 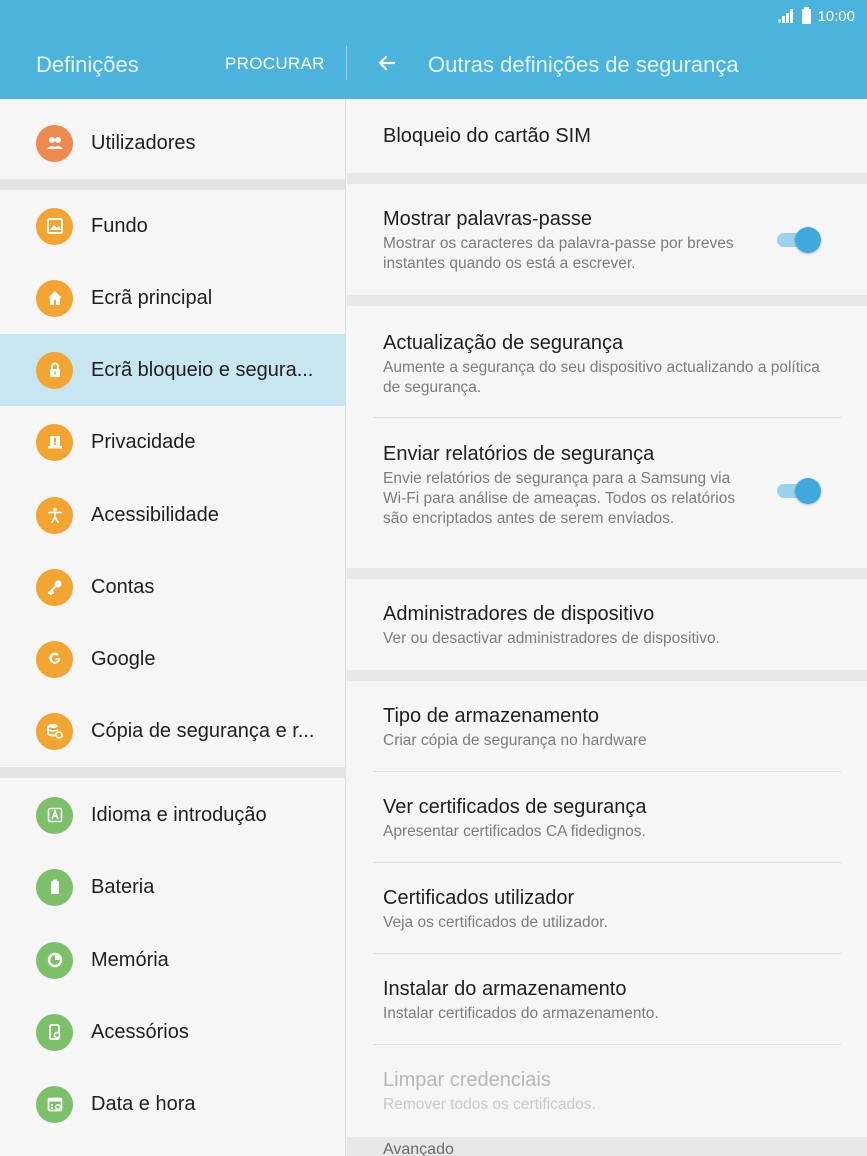 I want to click on app-bar-divider, so click(x=346, y=63).